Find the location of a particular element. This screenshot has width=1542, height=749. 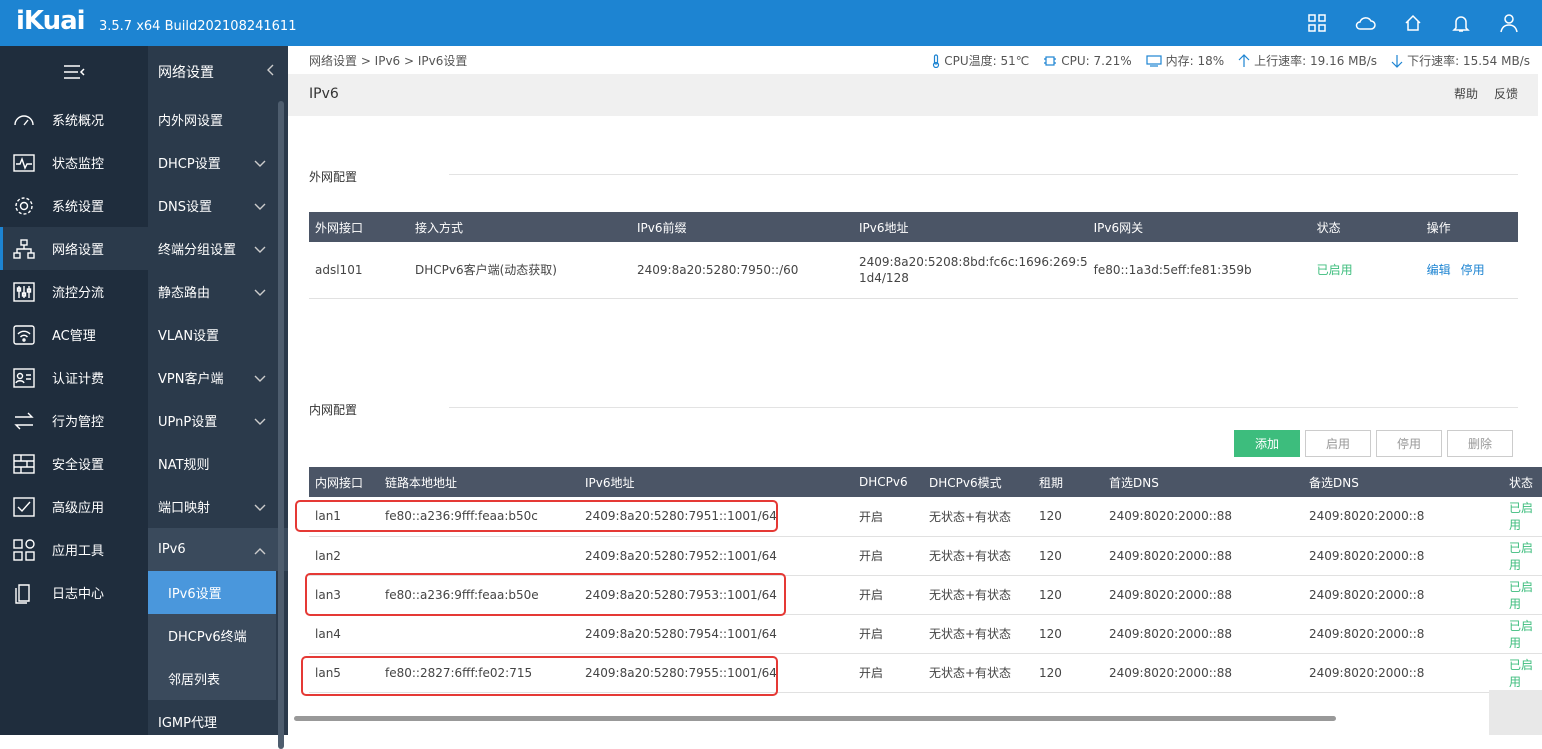

memory-icon is located at coordinates (1154, 60).